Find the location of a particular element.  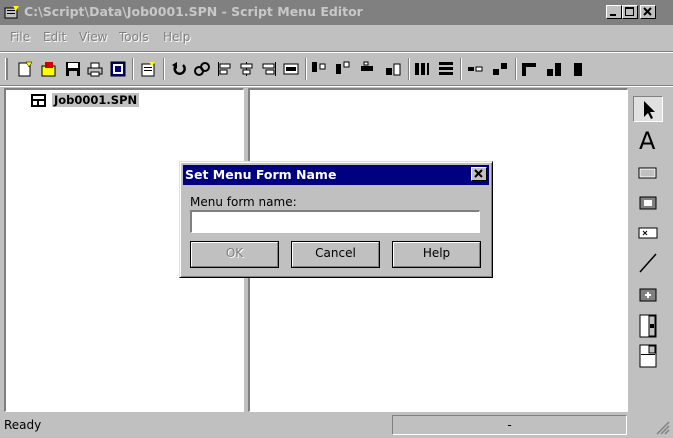

field-tool-button is located at coordinates (648, 233).